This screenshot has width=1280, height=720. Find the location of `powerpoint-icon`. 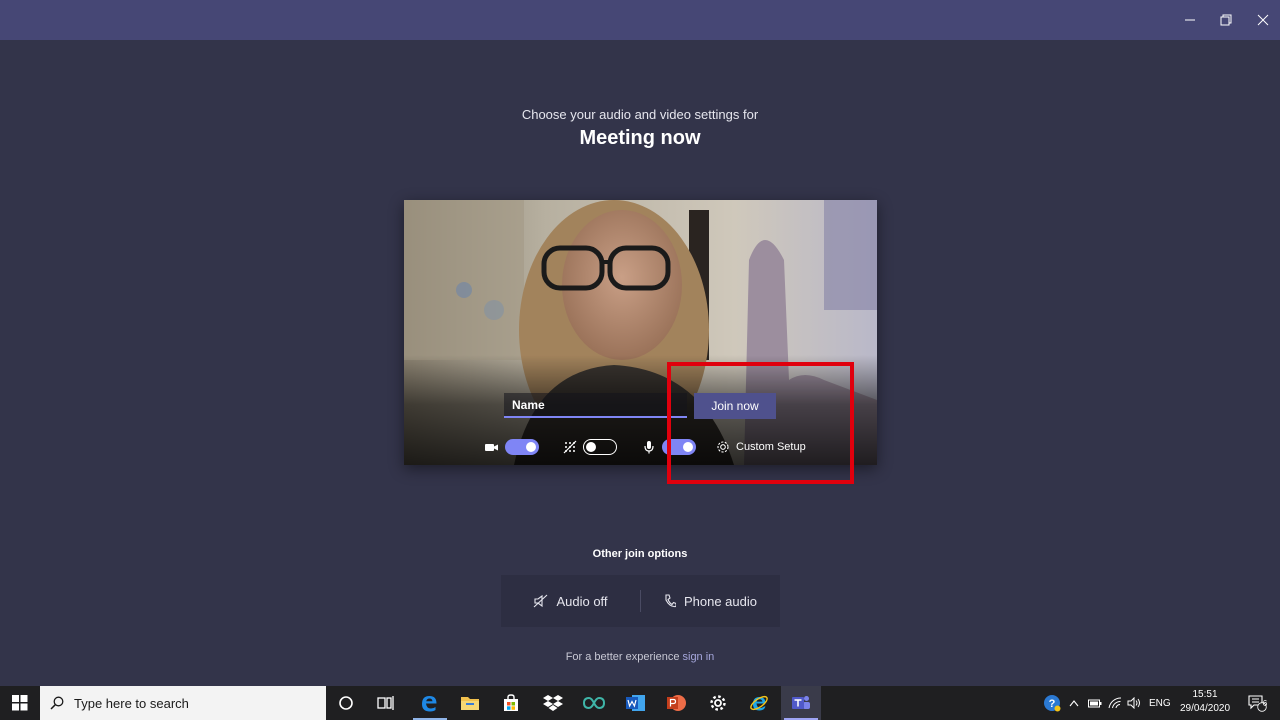

powerpoint-icon is located at coordinates (676, 703).